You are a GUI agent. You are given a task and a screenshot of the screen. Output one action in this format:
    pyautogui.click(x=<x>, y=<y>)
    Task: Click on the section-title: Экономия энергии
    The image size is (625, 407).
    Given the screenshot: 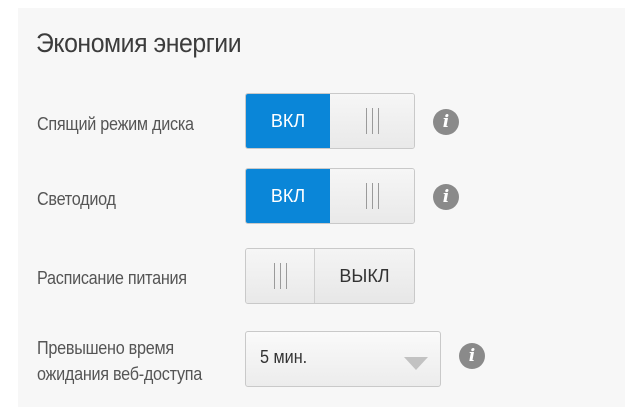 What is the action you would take?
    pyautogui.click(x=139, y=43)
    